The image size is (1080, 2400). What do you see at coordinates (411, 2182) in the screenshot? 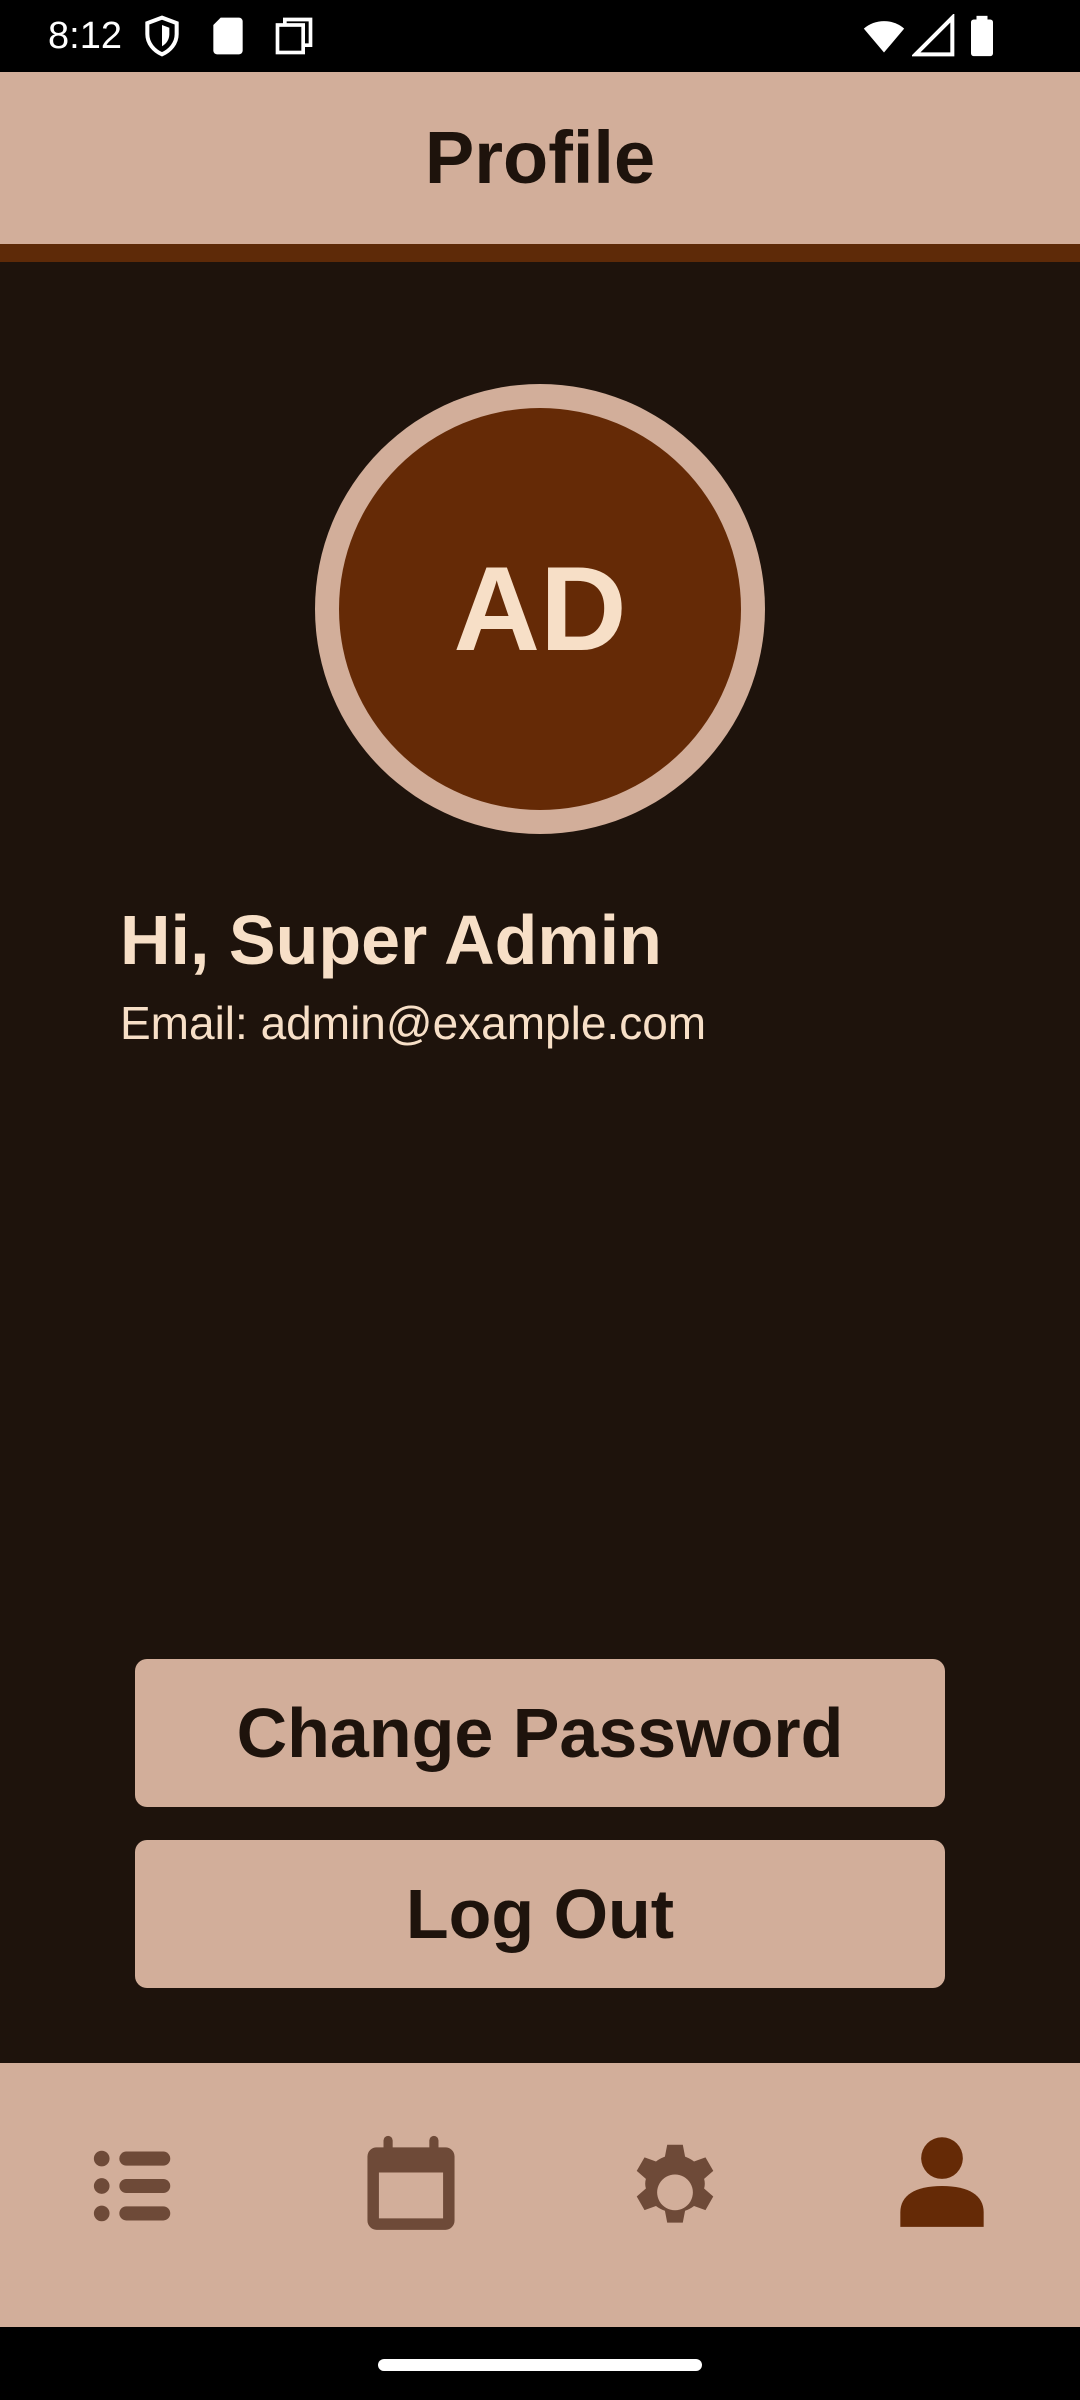
I see `calendar-icon` at bounding box center [411, 2182].